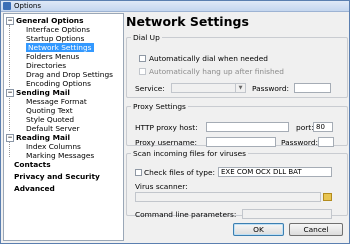  I want to click on tree-item-marking-messages: Marking Messages, so click(60, 155).